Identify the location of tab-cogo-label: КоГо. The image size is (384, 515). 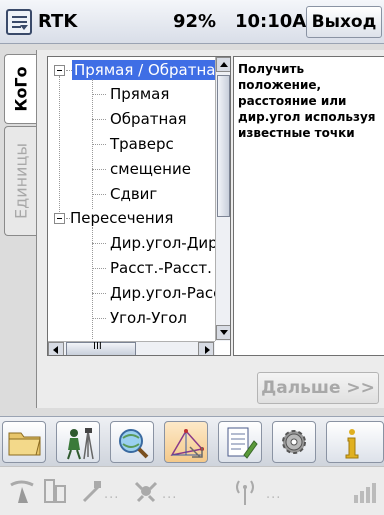
(20, 89).